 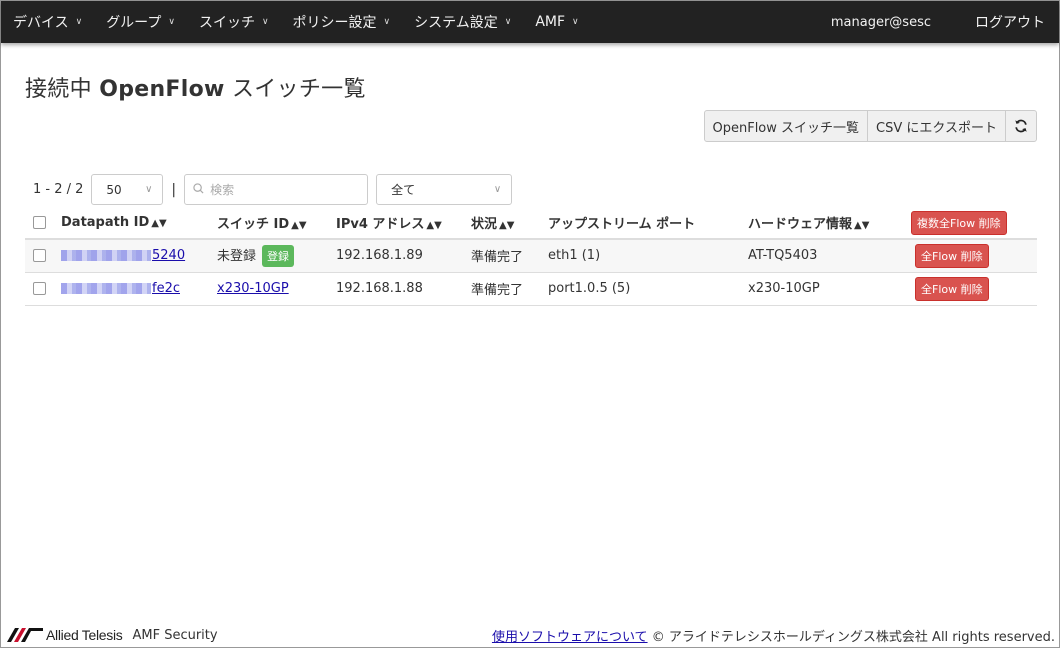 I want to click on col-upstream-port: アップストリーム ポート, so click(x=644, y=223).